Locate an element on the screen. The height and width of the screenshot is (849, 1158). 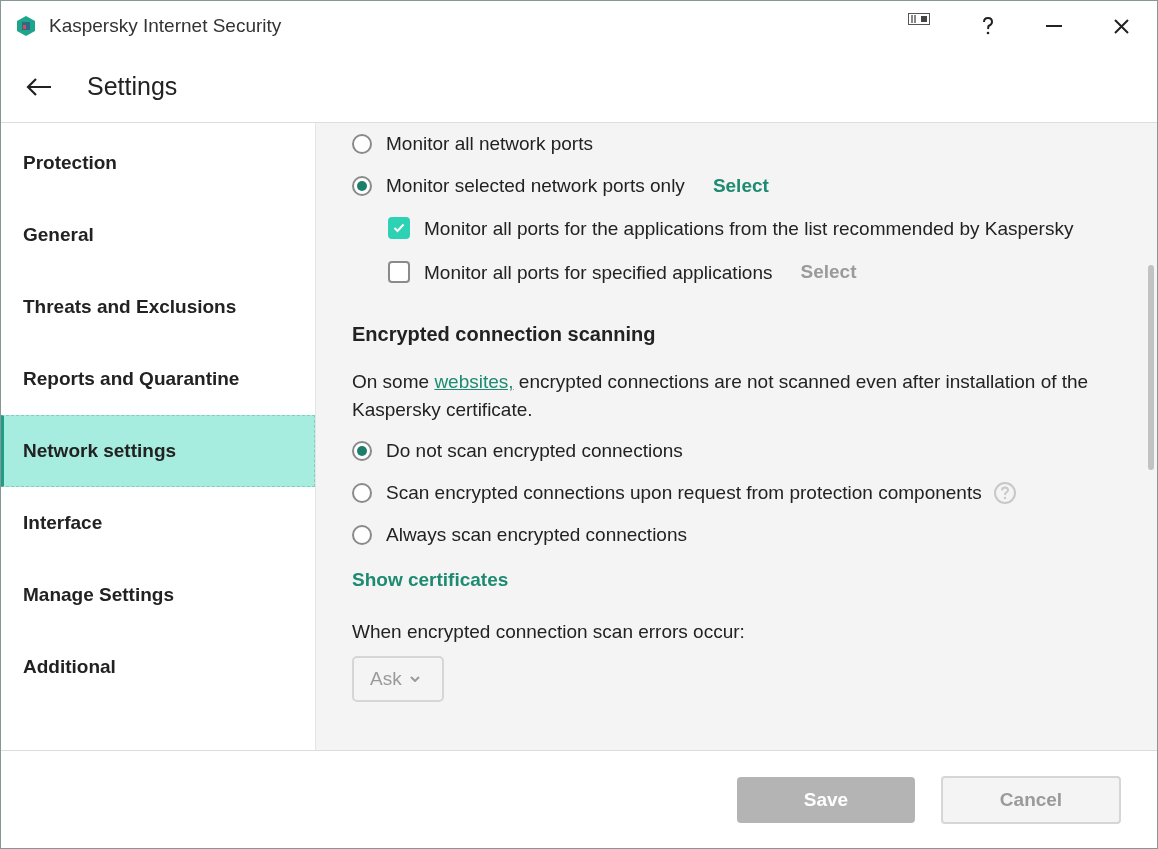
sidebar-item: Network settings is located at coordinates (158, 451).